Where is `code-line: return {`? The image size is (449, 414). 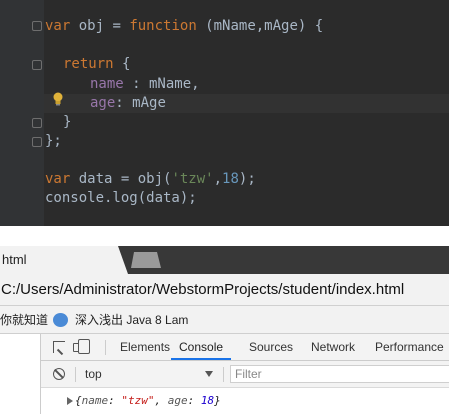
code-line: return { is located at coordinates (96, 64).